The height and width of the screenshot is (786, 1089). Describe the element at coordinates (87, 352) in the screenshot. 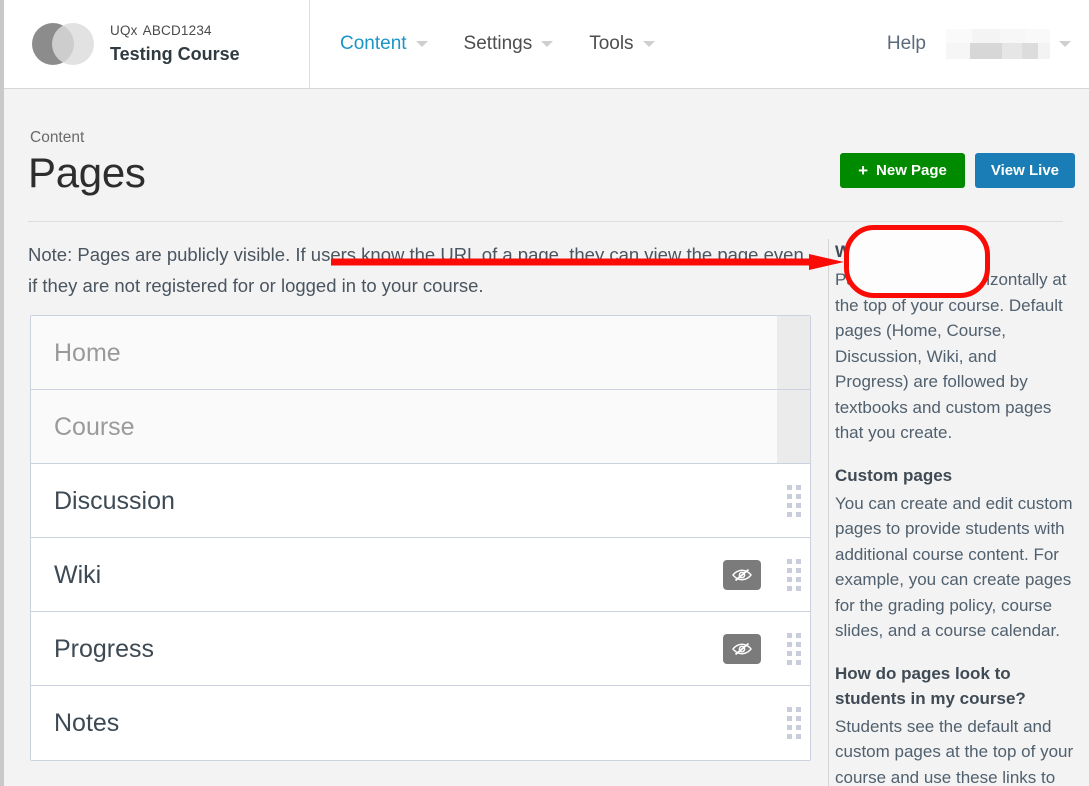

I see `page-row-label: Home` at that location.